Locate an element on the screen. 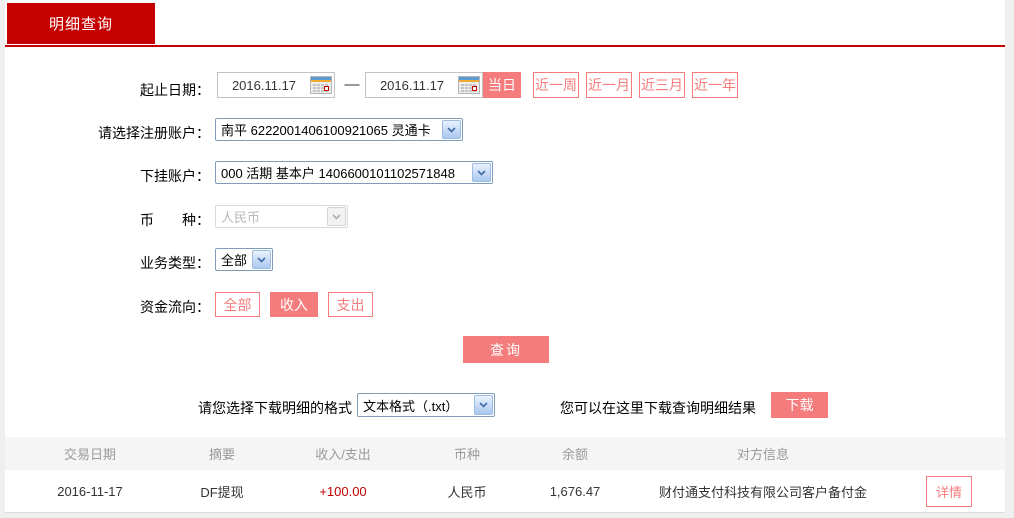  date-to-value: 2016.11.17 is located at coordinates (412, 85).